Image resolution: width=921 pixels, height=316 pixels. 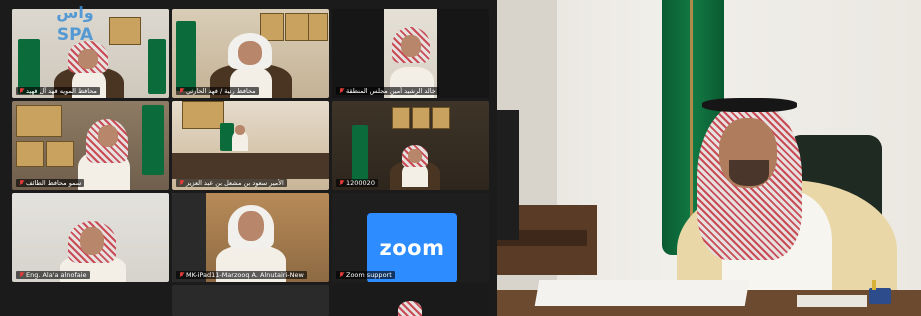 I want to click on participant-name-label: Zoom support, so click(x=365, y=275).